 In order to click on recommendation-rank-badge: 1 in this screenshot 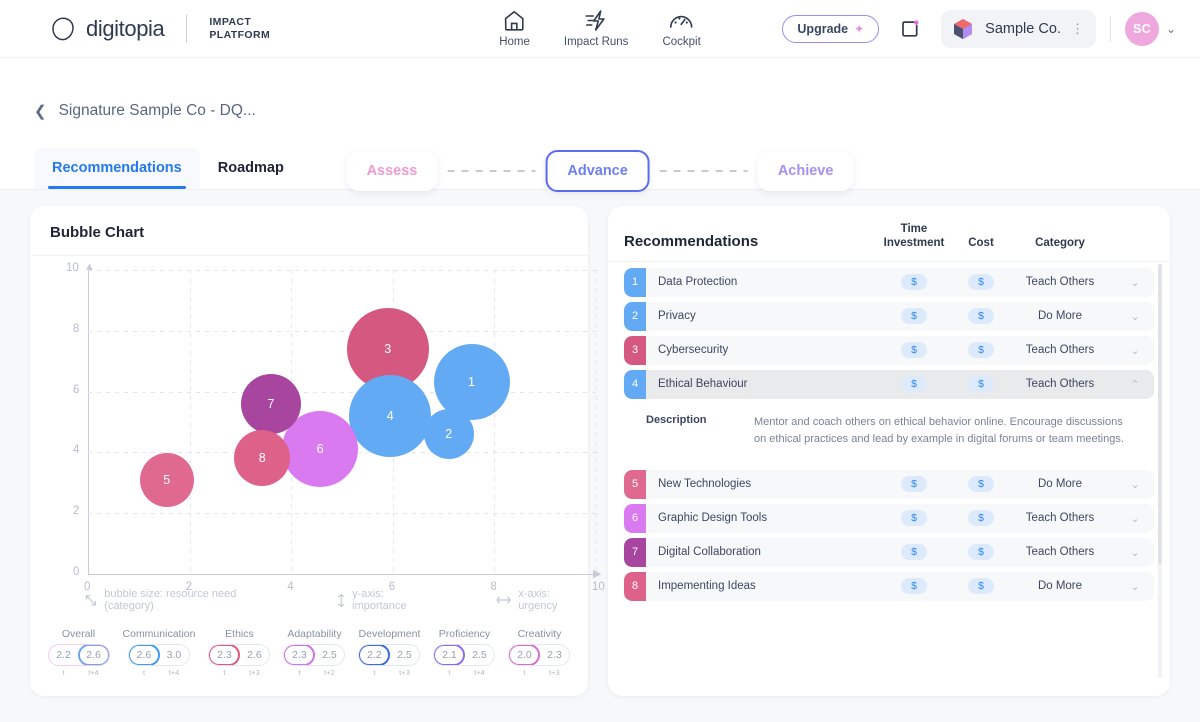, I will do `click(635, 282)`.